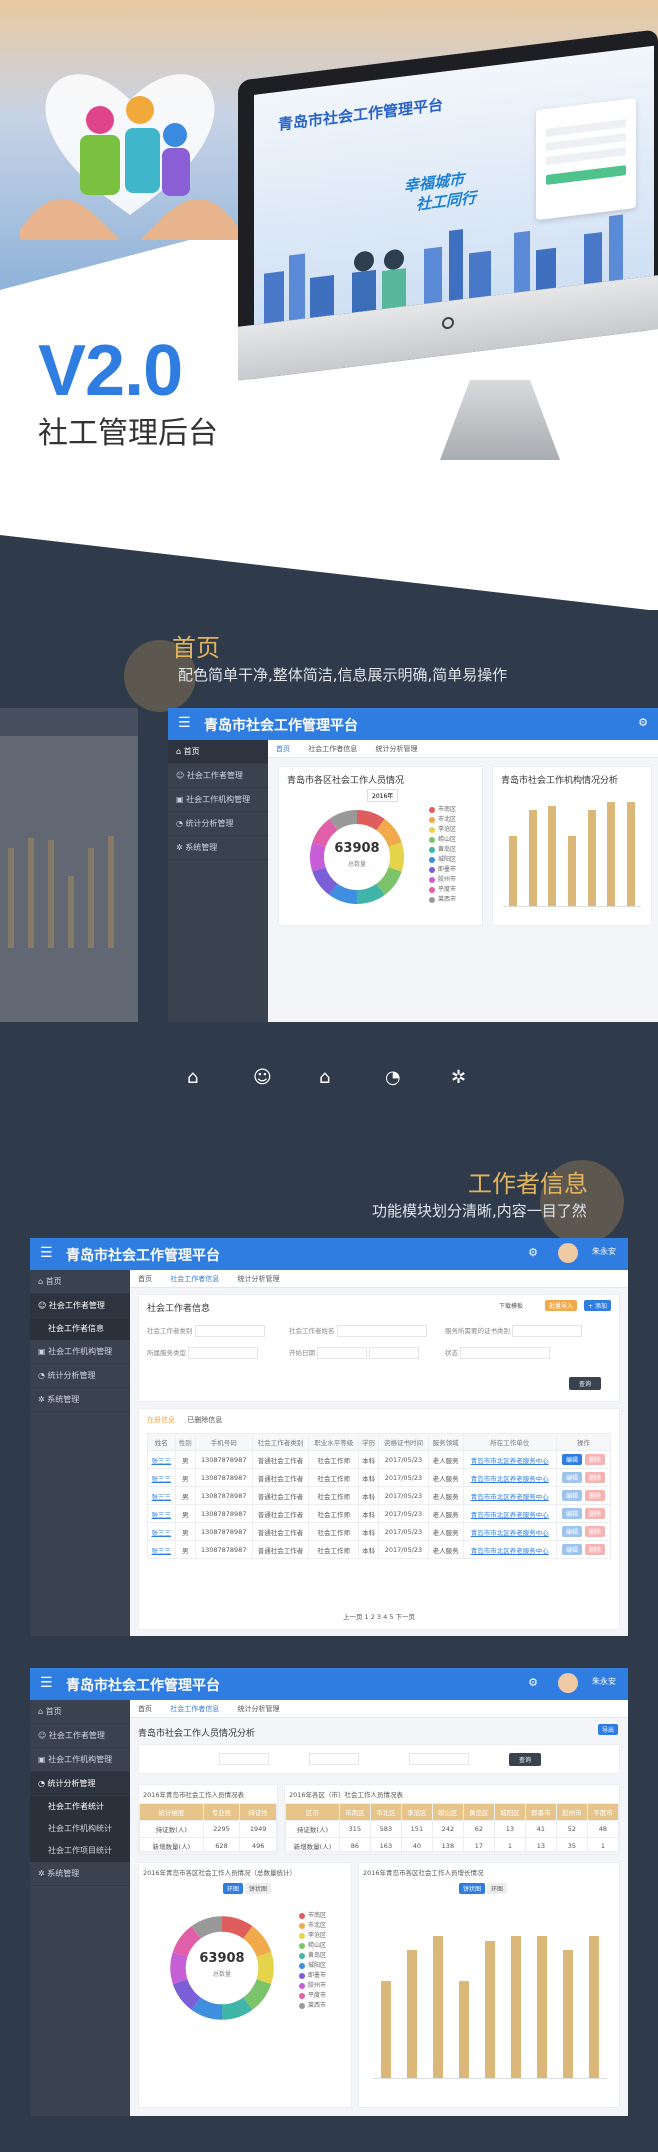 The image size is (658, 2152). Describe the element at coordinates (583, 1442) in the screenshot. I see `table-header-cell: 操作` at that location.